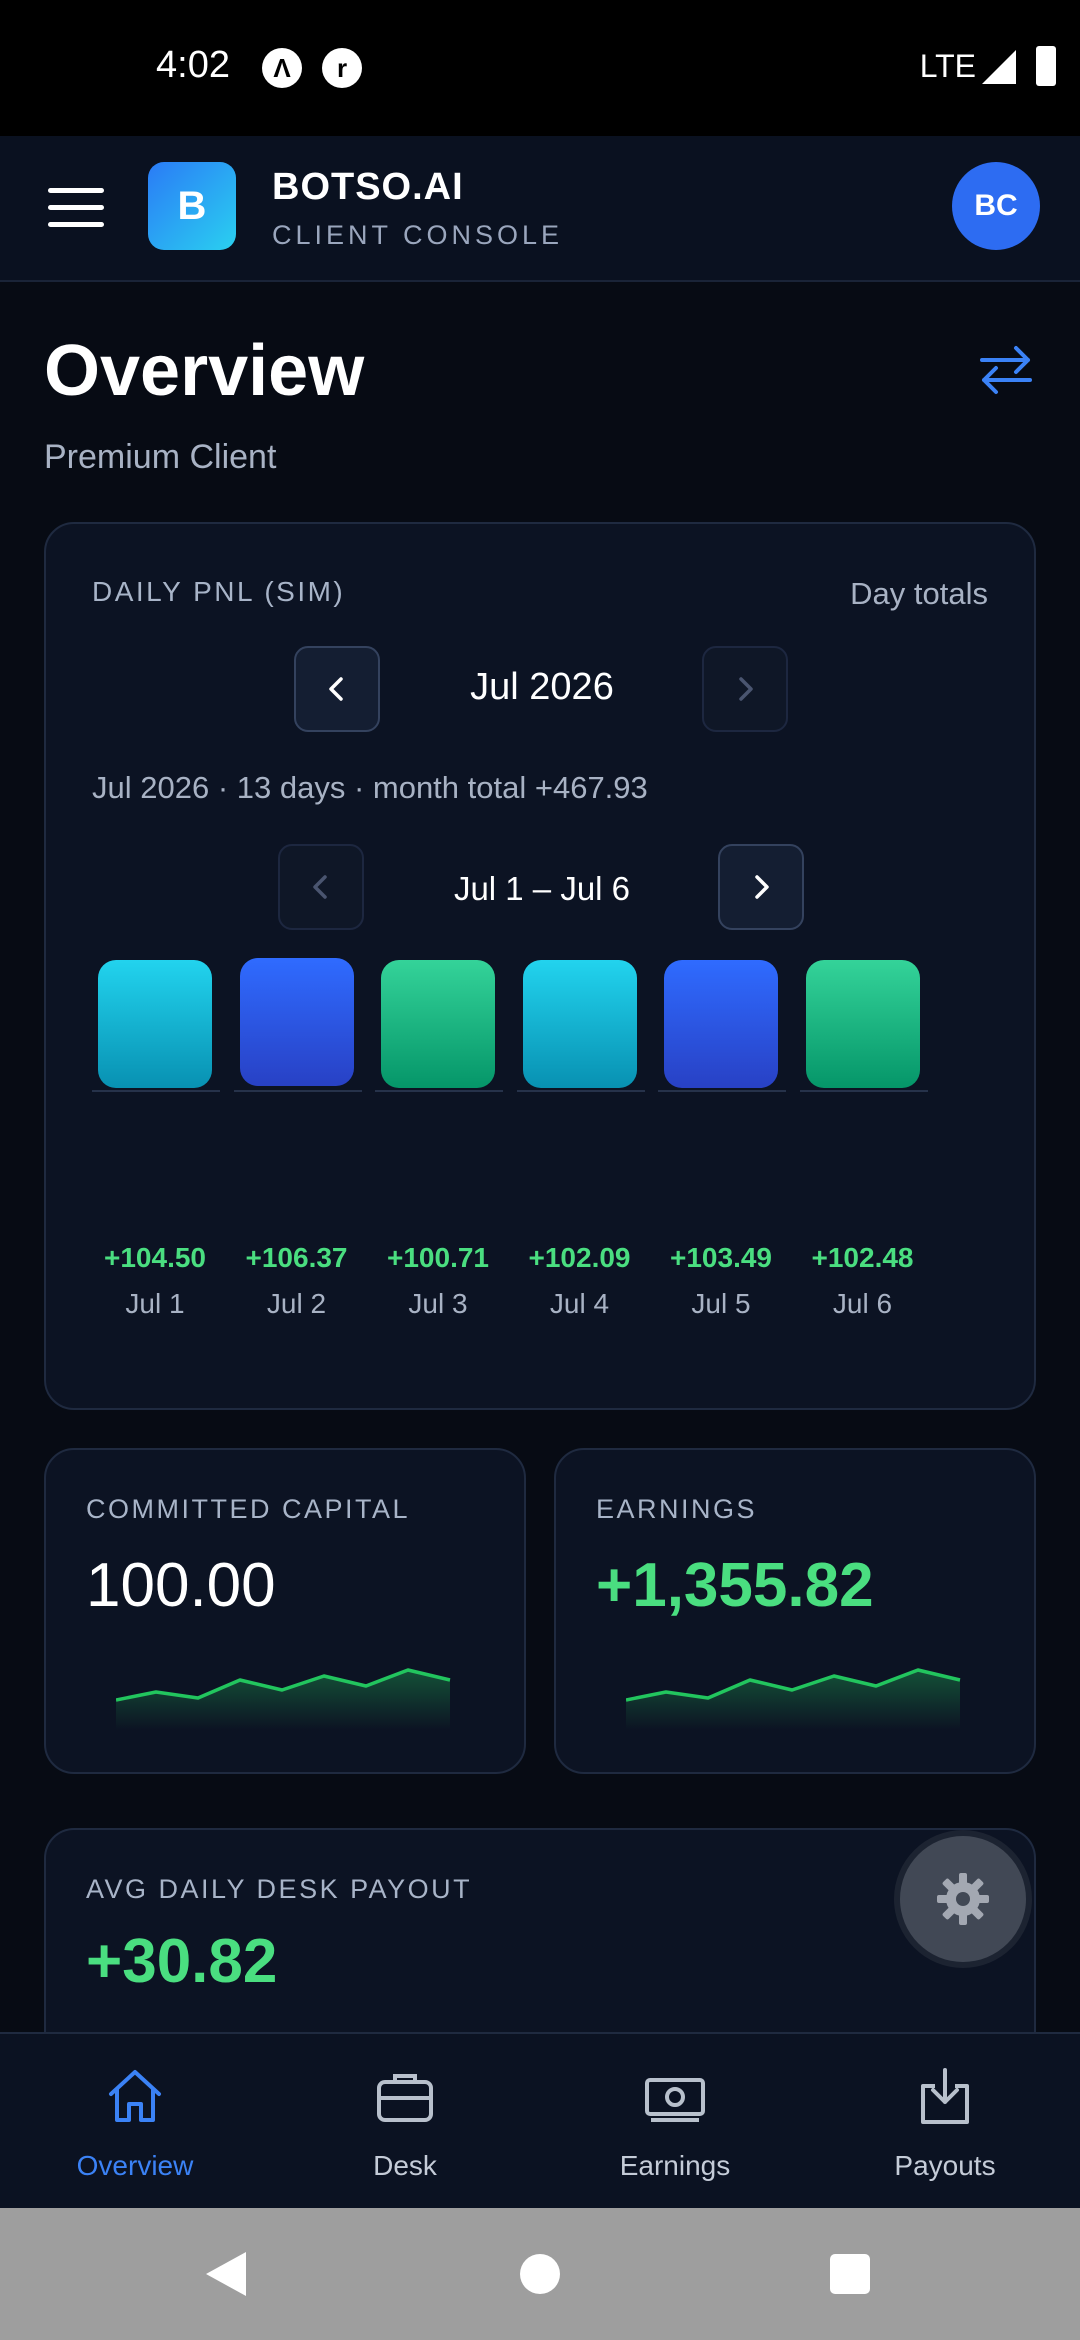  I want to click on back-icon, so click(226, 2274).